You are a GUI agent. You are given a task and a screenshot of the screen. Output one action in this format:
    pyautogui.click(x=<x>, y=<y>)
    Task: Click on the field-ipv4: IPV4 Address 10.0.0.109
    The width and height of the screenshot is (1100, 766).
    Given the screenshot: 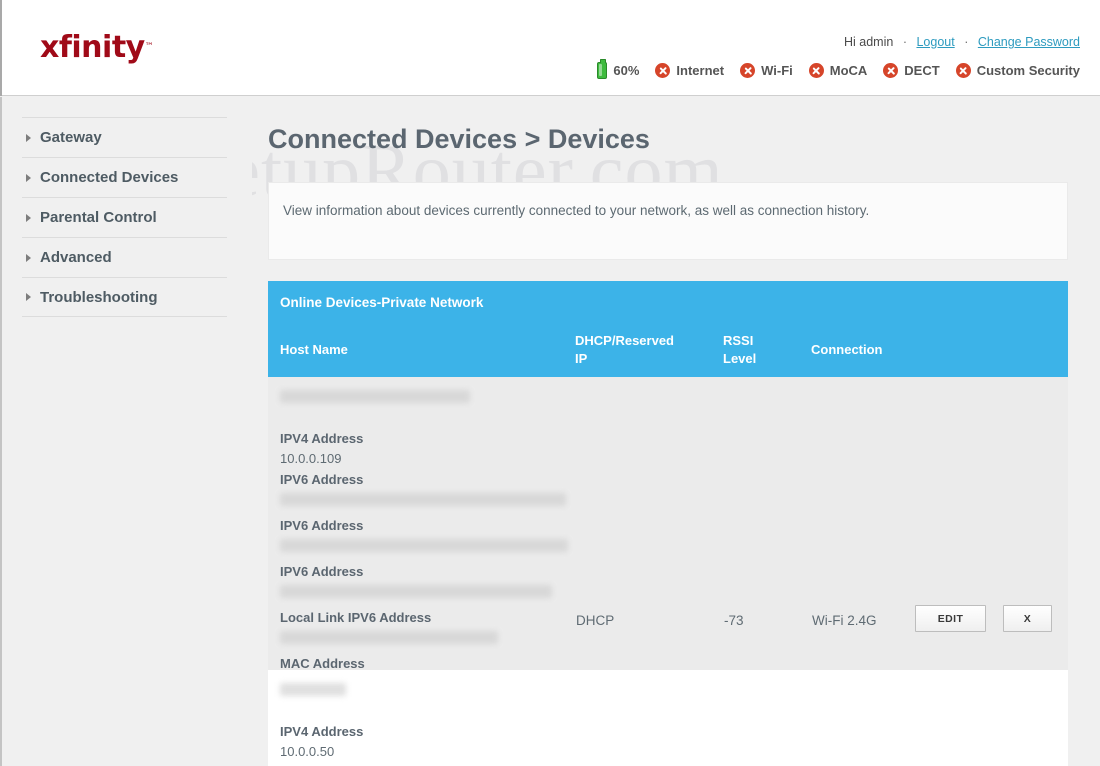 What is the action you would take?
    pyautogui.click(x=425, y=437)
    